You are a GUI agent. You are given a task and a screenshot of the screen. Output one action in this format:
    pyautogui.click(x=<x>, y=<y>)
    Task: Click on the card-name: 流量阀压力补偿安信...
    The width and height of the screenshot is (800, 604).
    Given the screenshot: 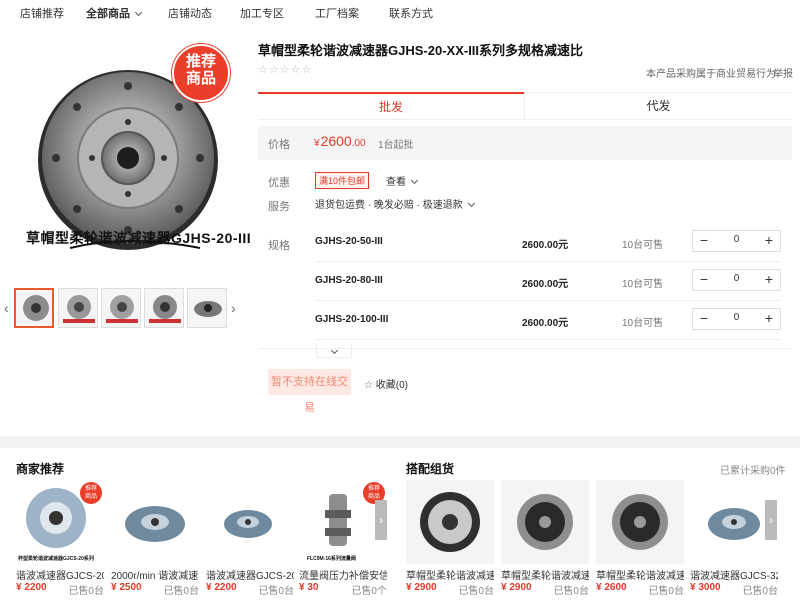 What is the action you would take?
    pyautogui.click(x=343, y=575)
    